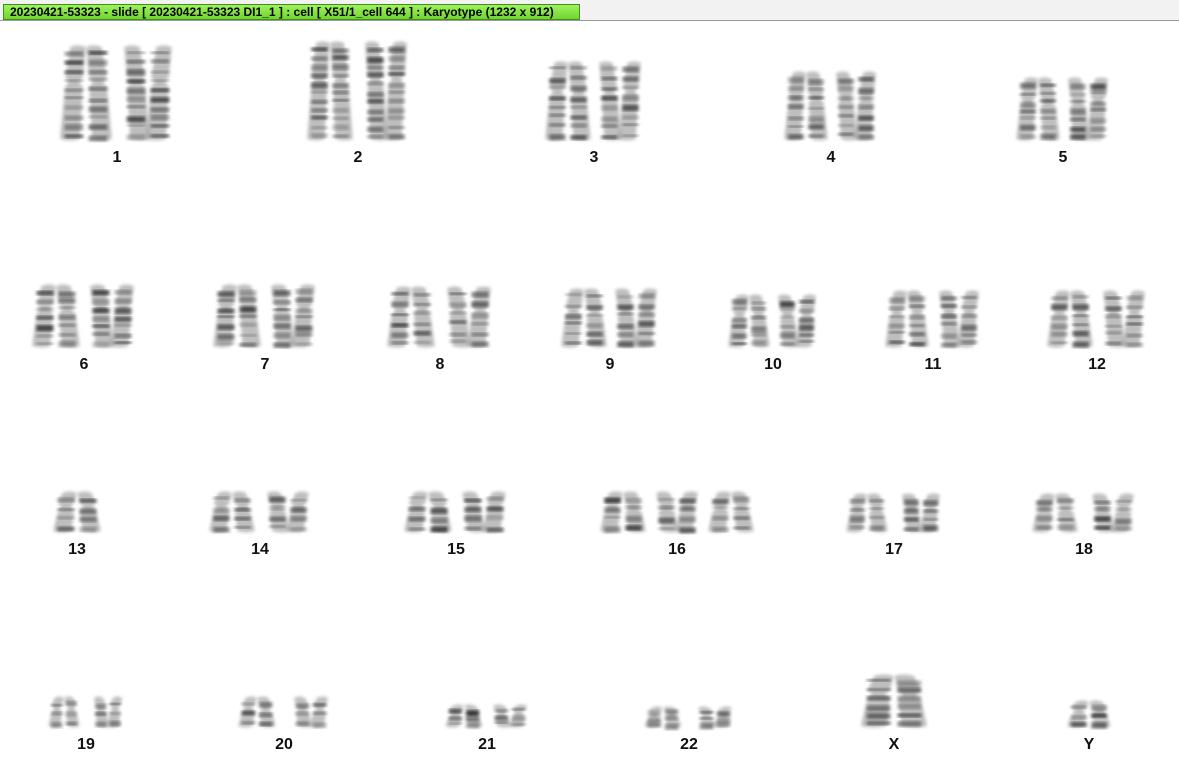 This screenshot has height=768, width=1179. What do you see at coordinates (487, 744) in the screenshot?
I see `chromosome-number-label: 21` at bounding box center [487, 744].